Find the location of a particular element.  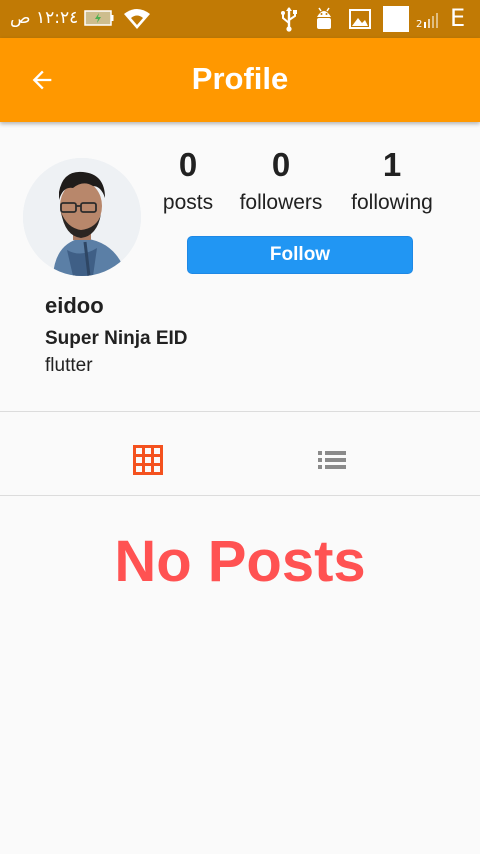

divider-bottom is located at coordinates (240, 495).